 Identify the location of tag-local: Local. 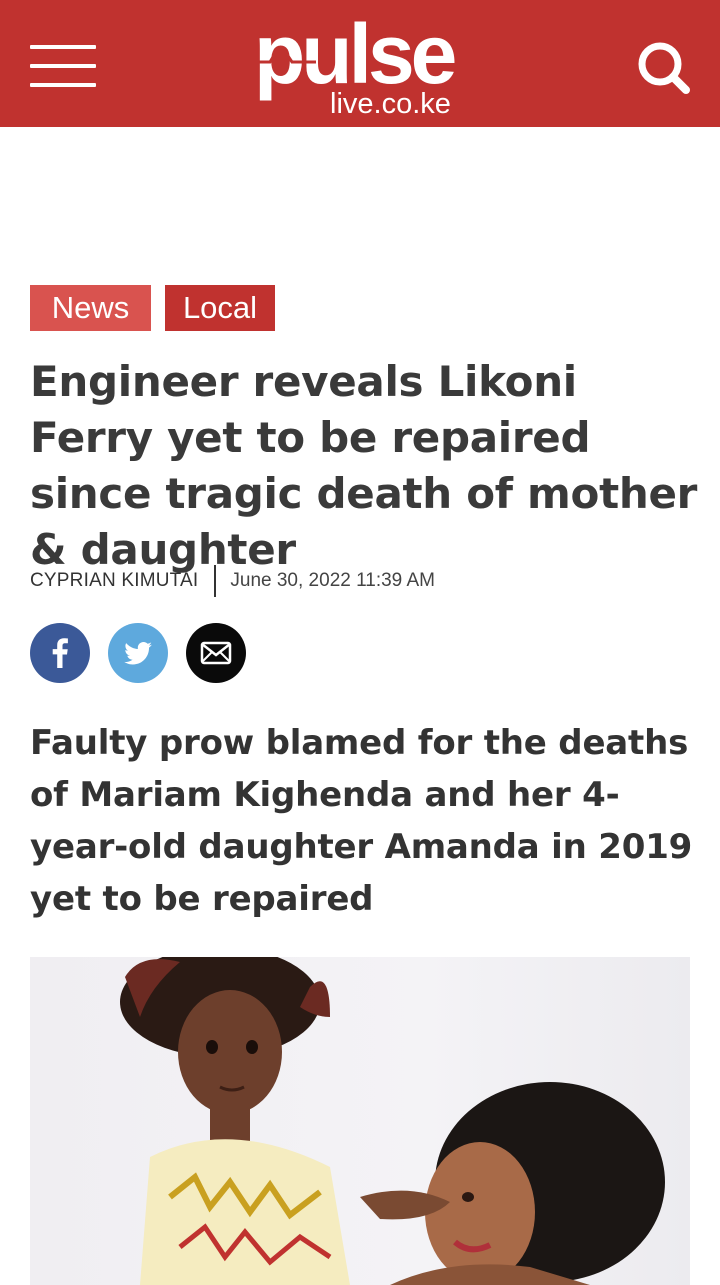
(220, 308).